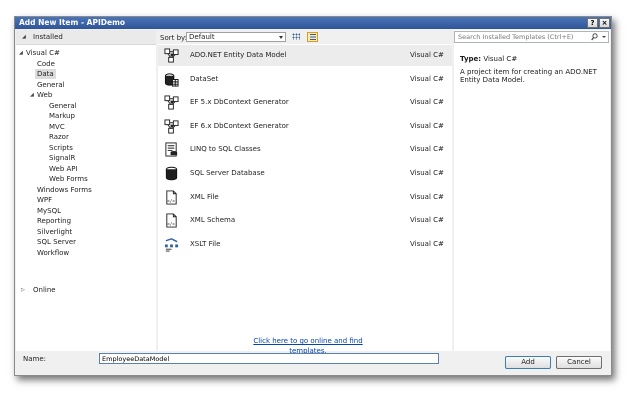  I want to click on template-row: XSLT File Visual C#, so click(305, 244).